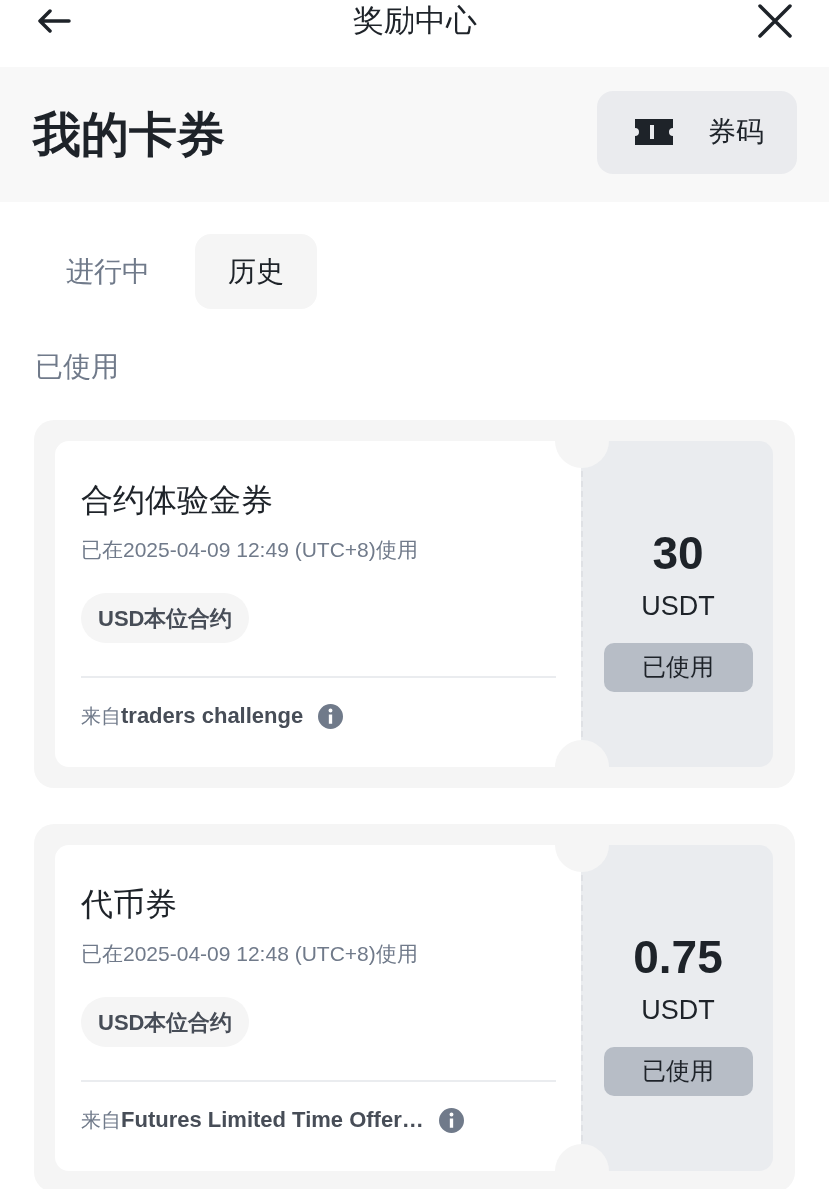 This screenshot has height=1189, width=829. What do you see at coordinates (654, 132) in the screenshot?
I see `ticket-icon` at bounding box center [654, 132].